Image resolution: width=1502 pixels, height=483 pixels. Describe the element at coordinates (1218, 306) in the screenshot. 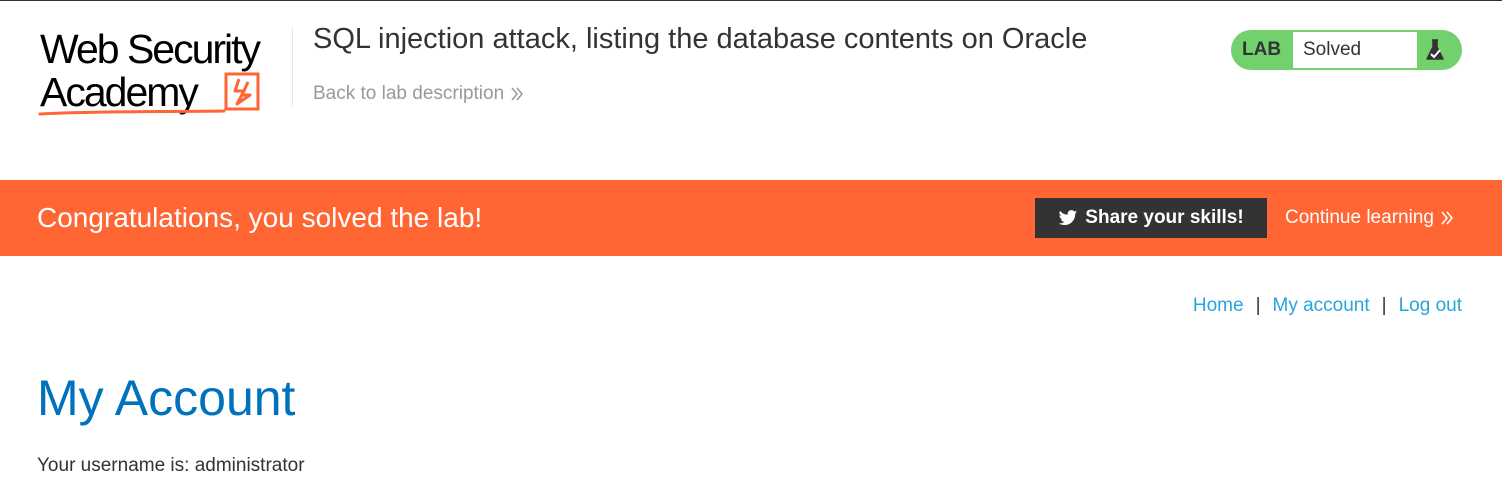

I see `nav-home-link: Home` at that location.